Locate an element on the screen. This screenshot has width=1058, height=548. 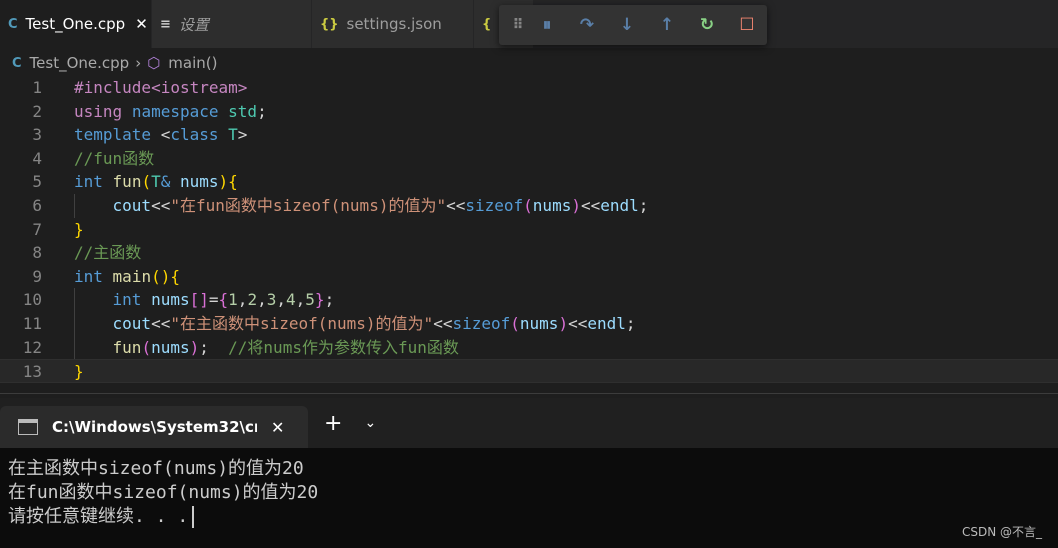
terminal-tab-title: C:\Windows\System32\cmd.e is located at coordinates (154, 427).